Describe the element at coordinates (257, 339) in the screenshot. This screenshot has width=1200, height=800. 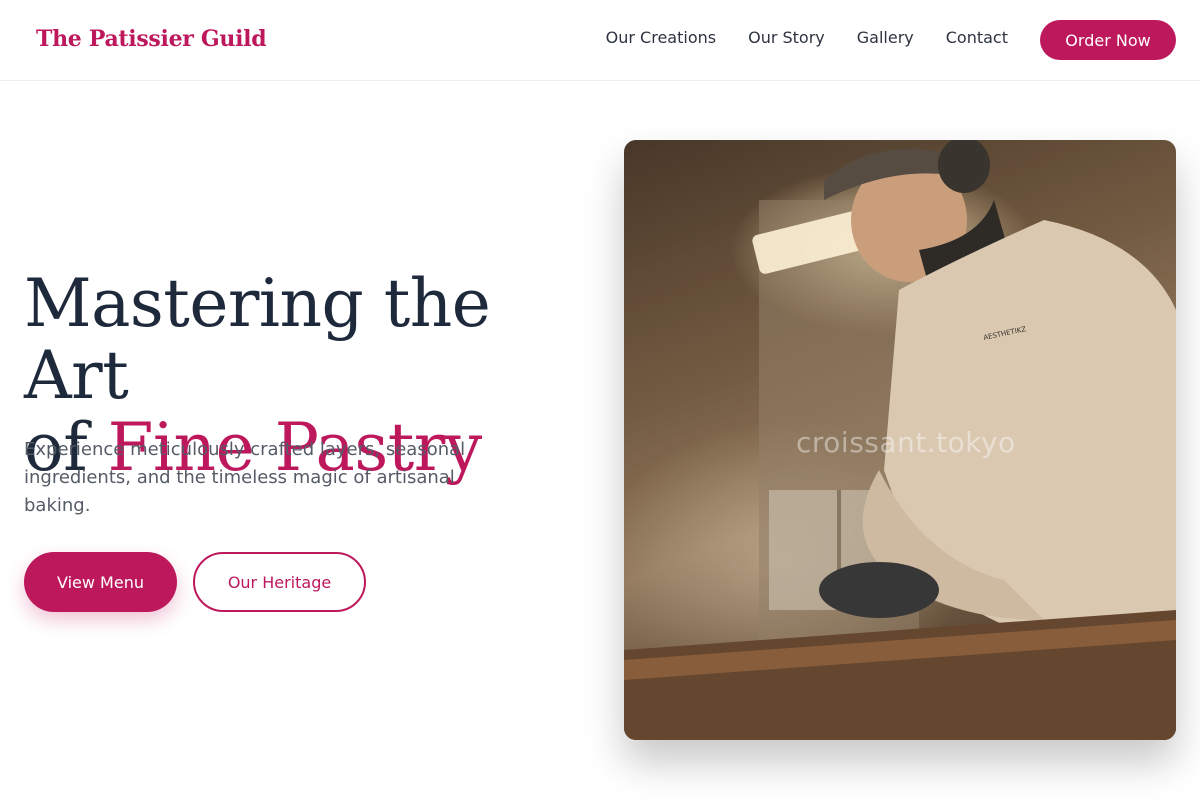
I see `hero-title-line1: Mastering the Art` at that location.